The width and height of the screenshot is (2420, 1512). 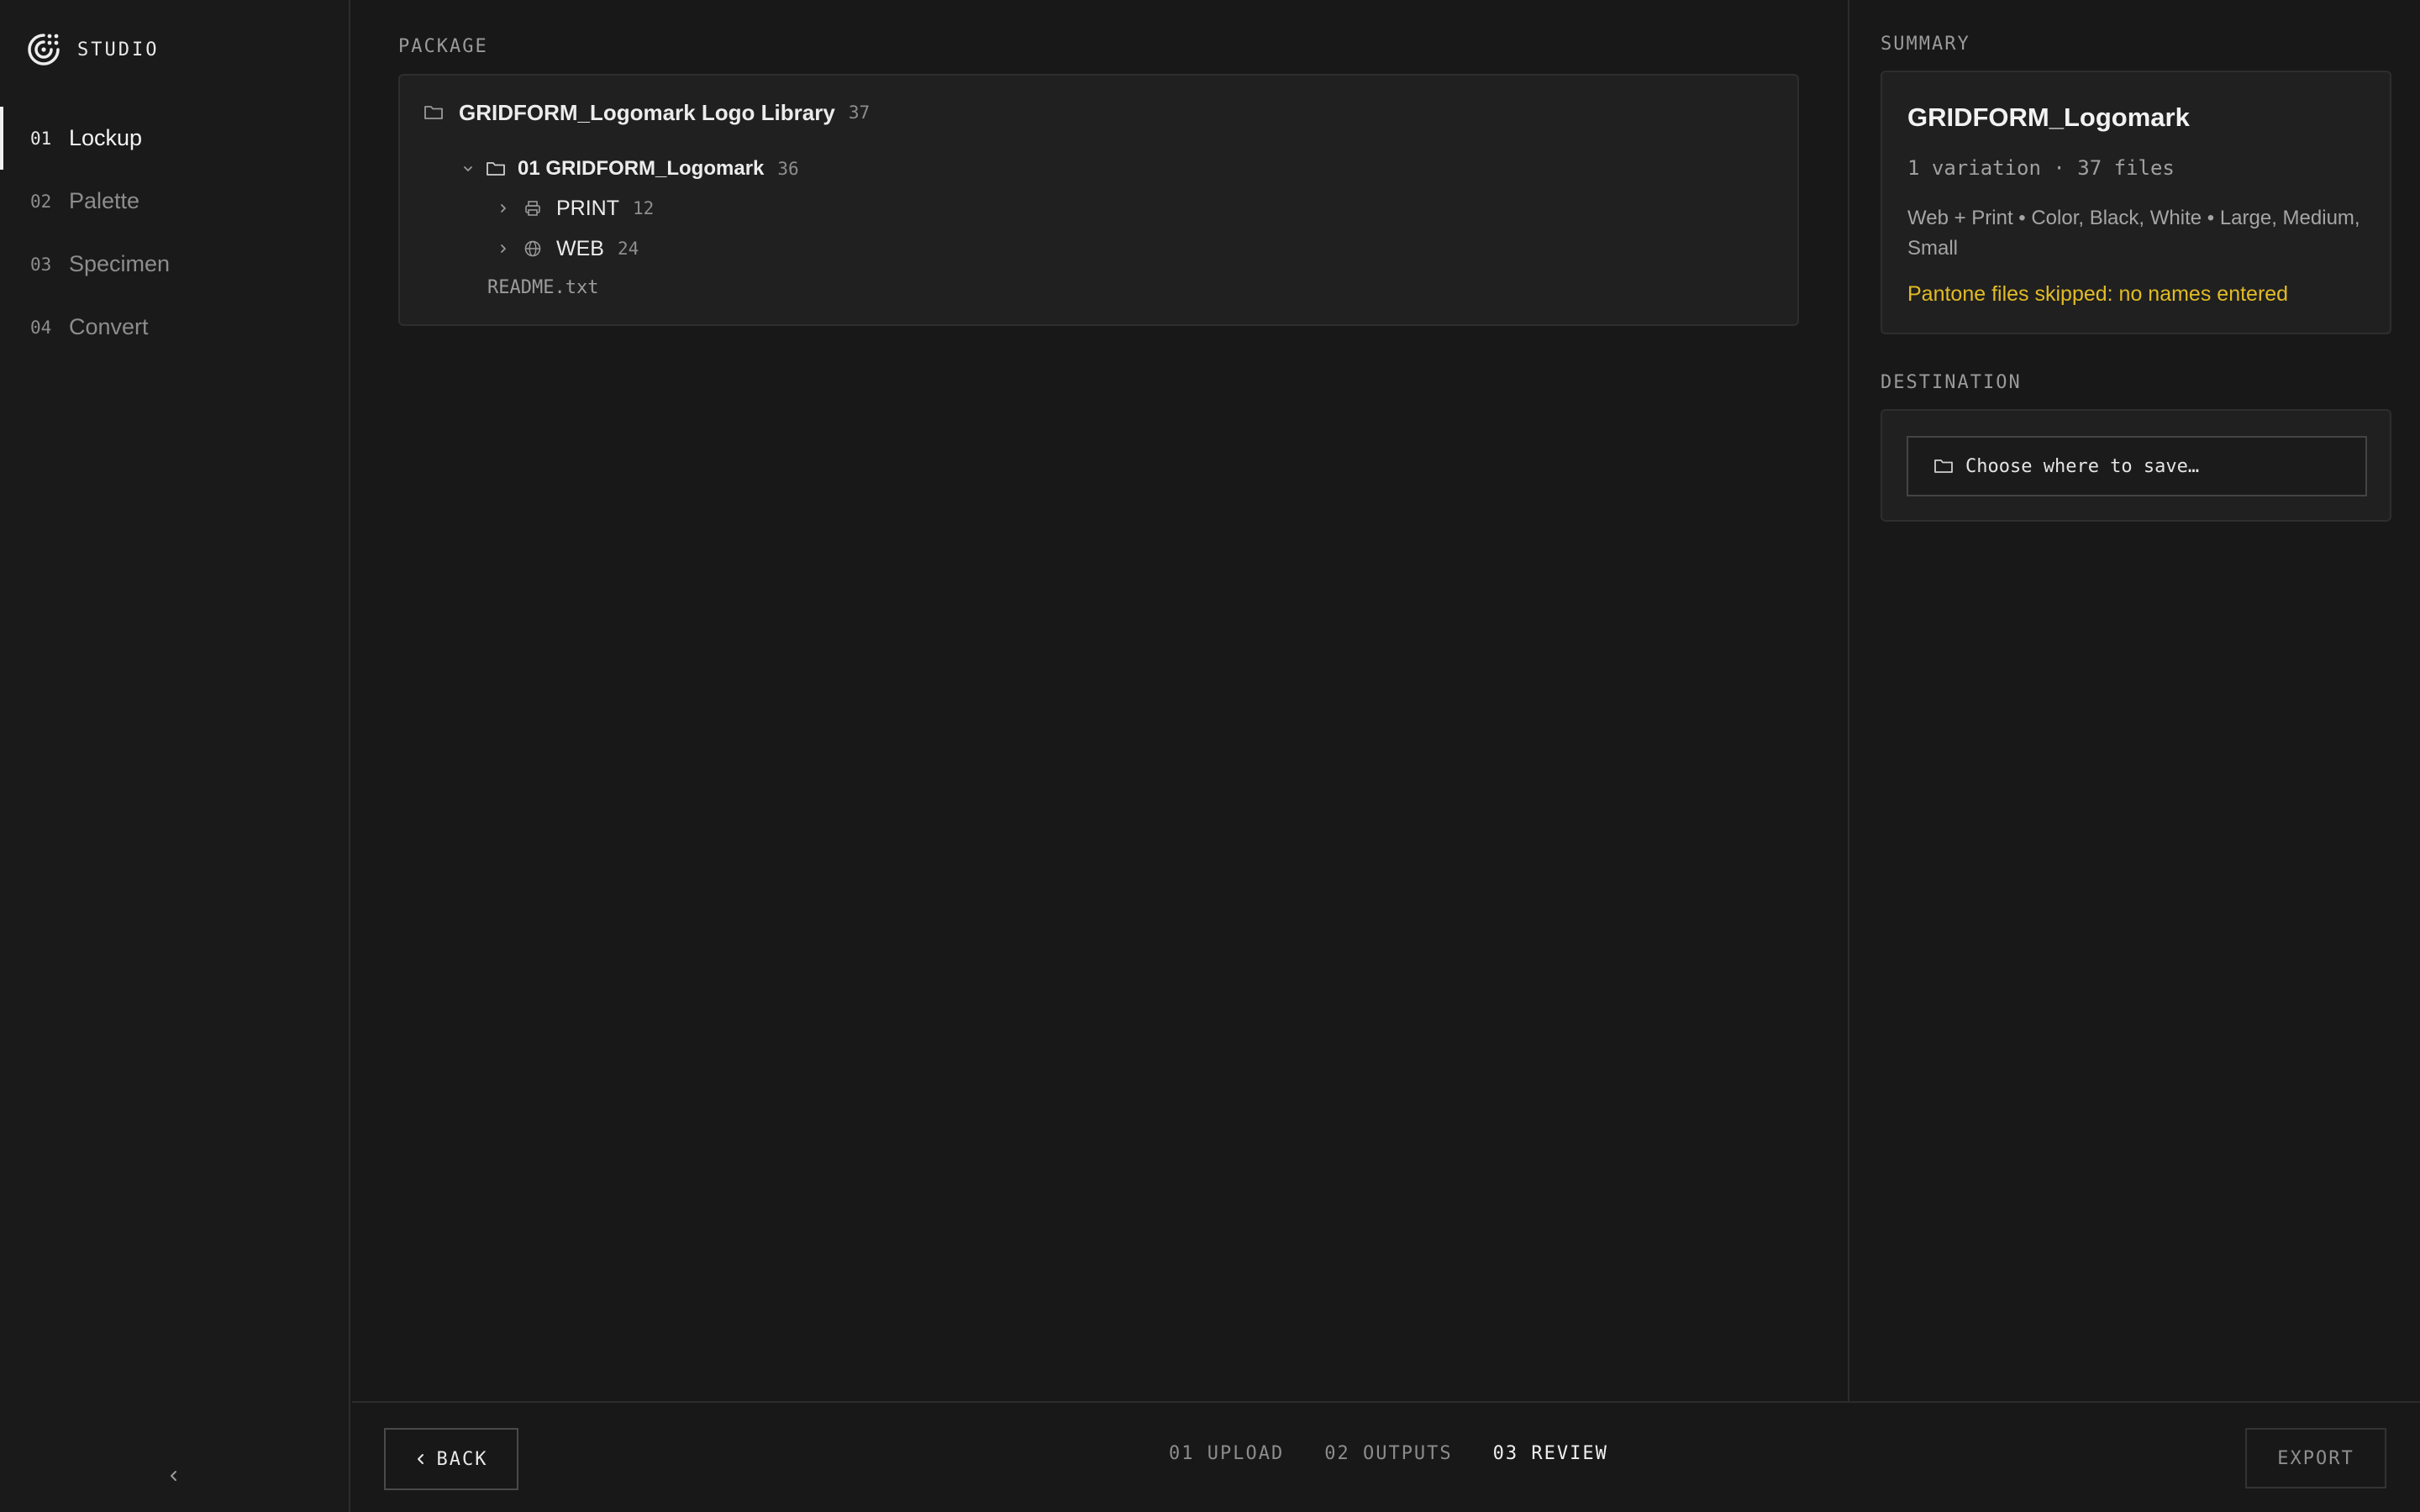 I want to click on tree-print-row: PRINT 12, so click(x=573, y=208).